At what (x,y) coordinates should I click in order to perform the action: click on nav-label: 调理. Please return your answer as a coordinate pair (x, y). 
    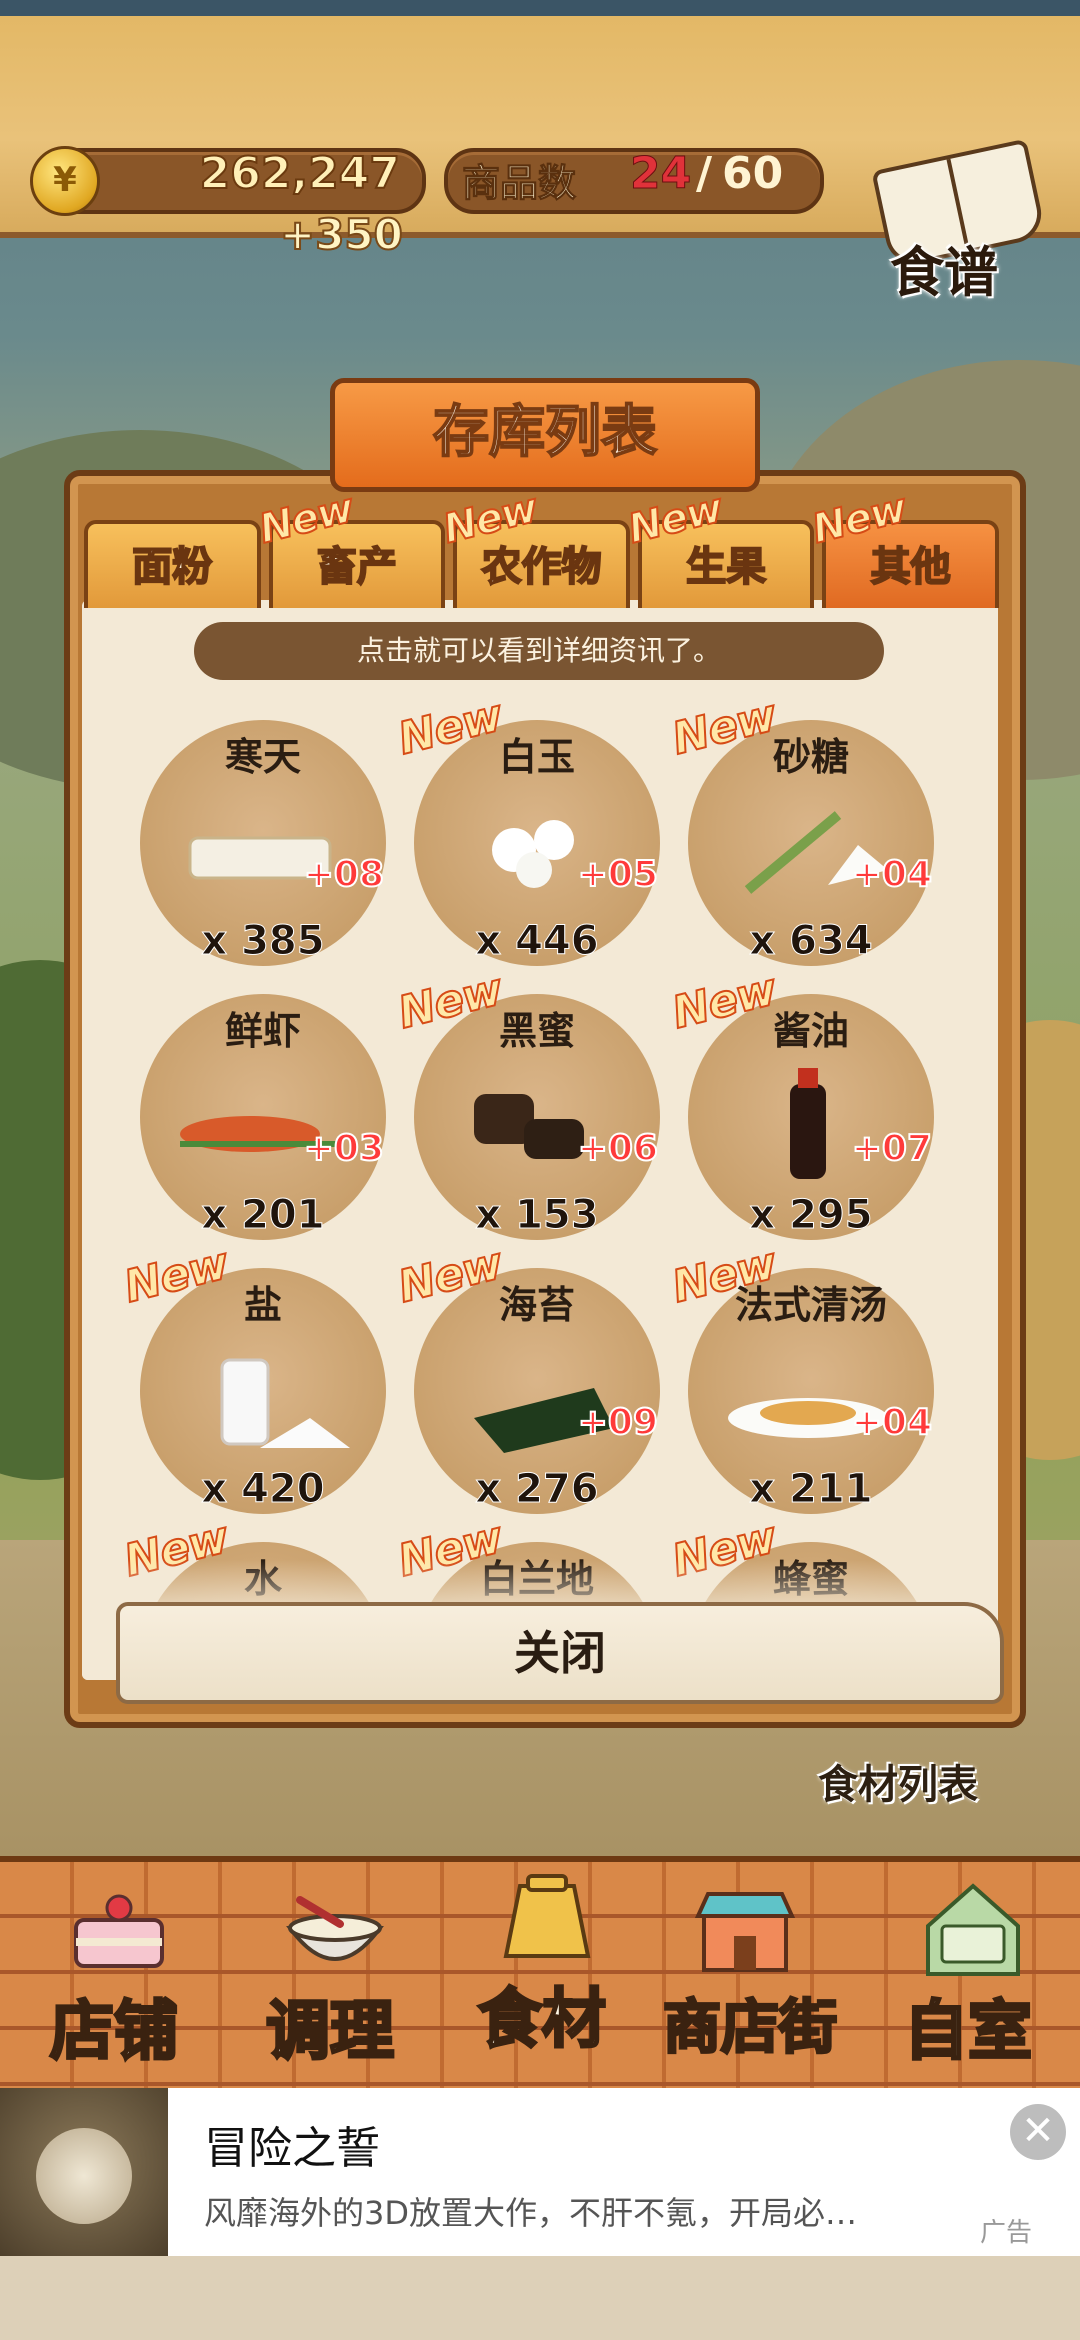
    Looking at the image, I should click on (330, 2032).